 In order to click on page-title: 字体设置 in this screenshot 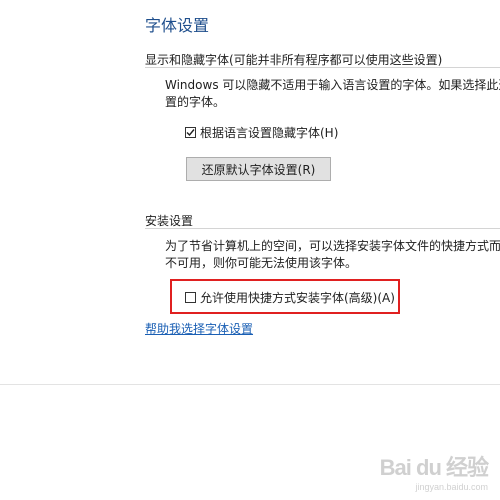, I will do `click(177, 25)`.